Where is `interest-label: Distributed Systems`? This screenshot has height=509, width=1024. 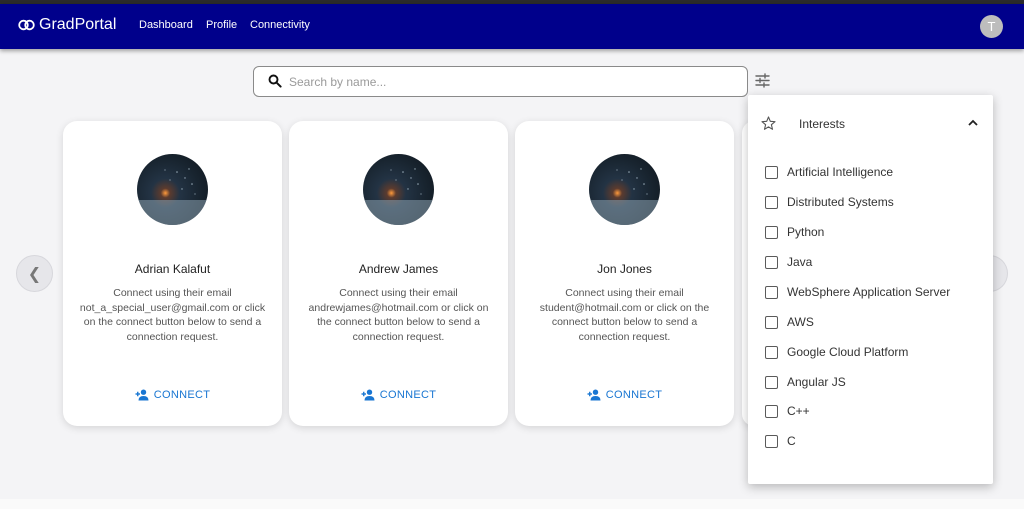 interest-label: Distributed Systems is located at coordinates (840, 202).